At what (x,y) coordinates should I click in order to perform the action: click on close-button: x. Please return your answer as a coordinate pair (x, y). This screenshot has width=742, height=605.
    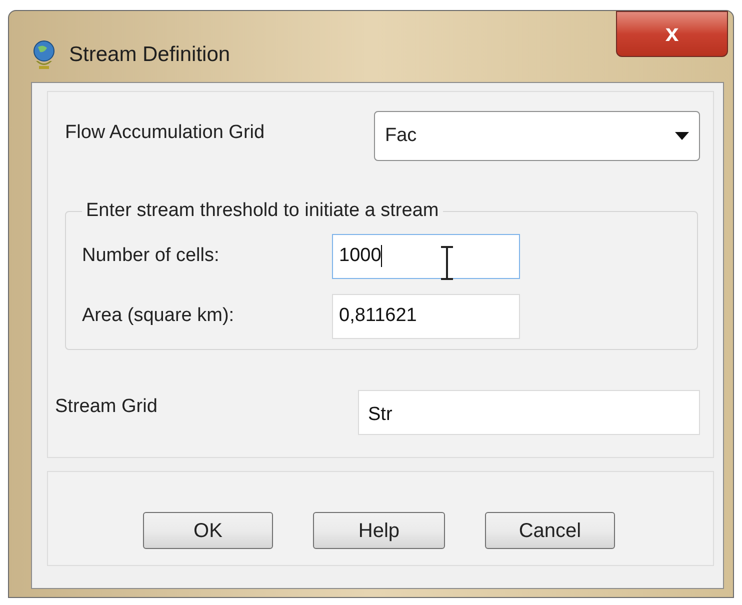
    Looking at the image, I should click on (672, 34).